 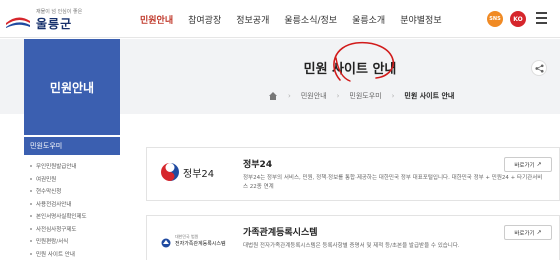 What do you see at coordinates (368, 19) in the screenshot?
I see `nav-item-about: 울릉소개` at bounding box center [368, 19].